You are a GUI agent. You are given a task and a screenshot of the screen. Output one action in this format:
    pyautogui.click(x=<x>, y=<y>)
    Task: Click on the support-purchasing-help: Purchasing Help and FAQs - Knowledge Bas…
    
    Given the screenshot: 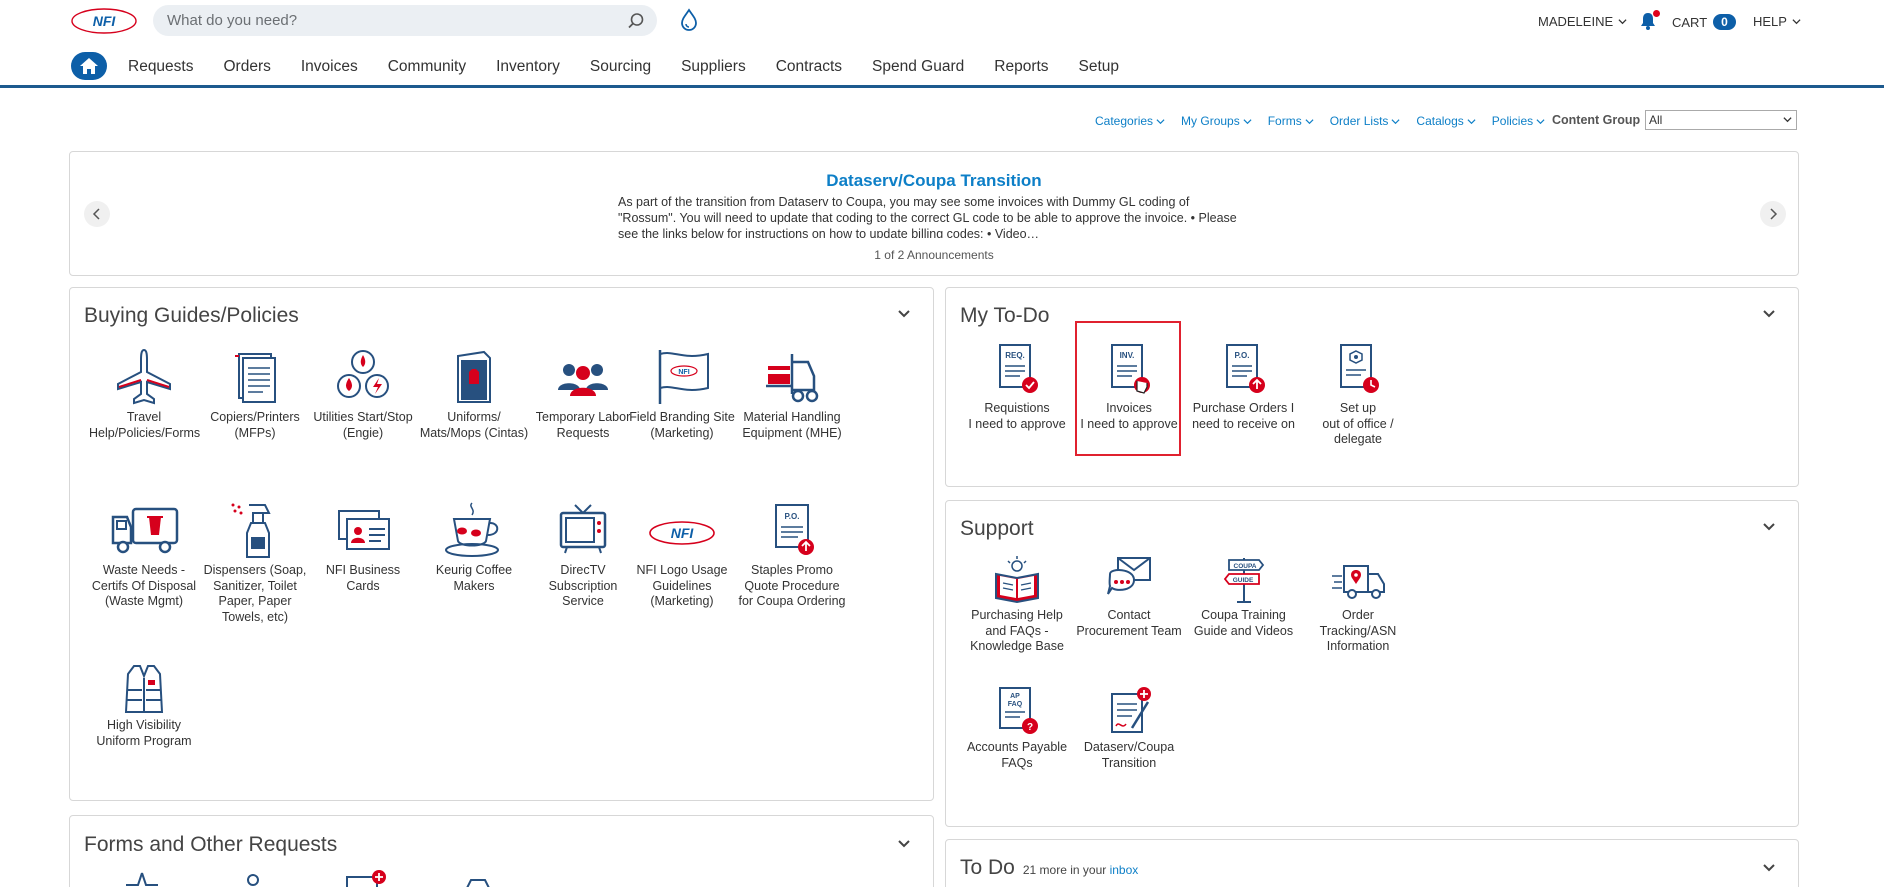 What is the action you would take?
    pyautogui.click(x=1017, y=605)
    